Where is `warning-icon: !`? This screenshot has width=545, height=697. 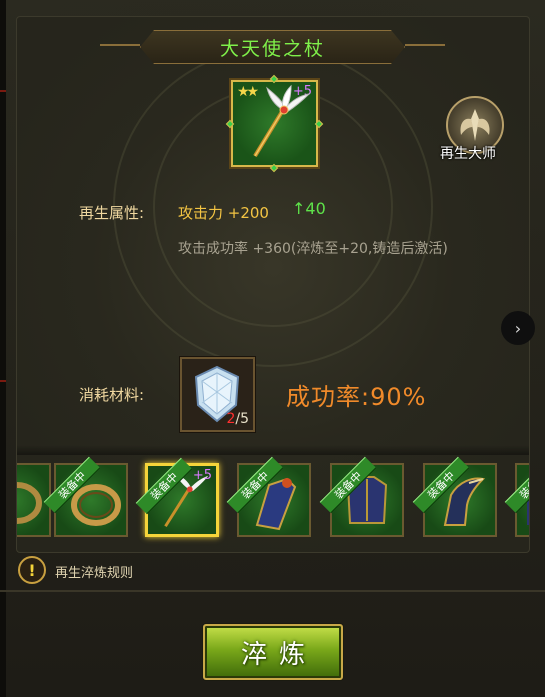
warning-icon: ! is located at coordinates (32, 570).